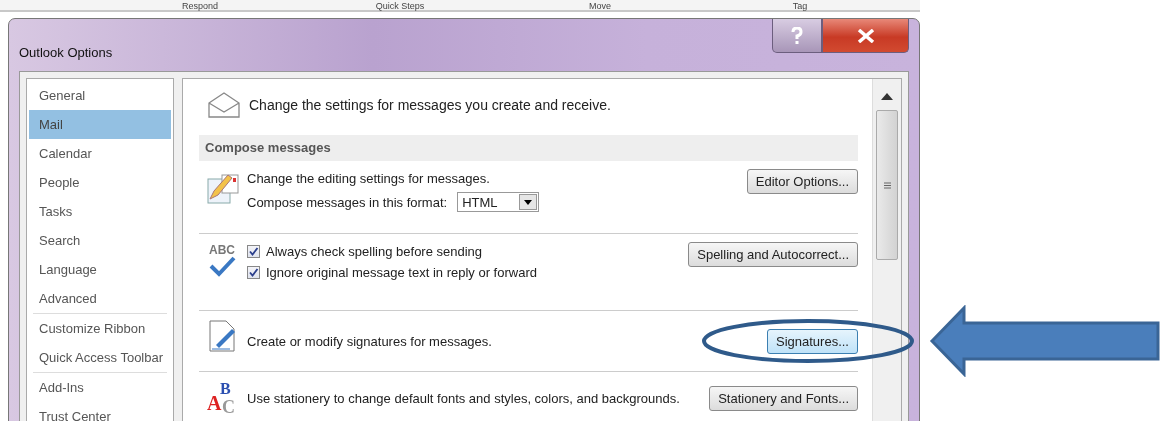 The image size is (1162, 421). I want to click on sidebar-item: Advanced, so click(100, 298).